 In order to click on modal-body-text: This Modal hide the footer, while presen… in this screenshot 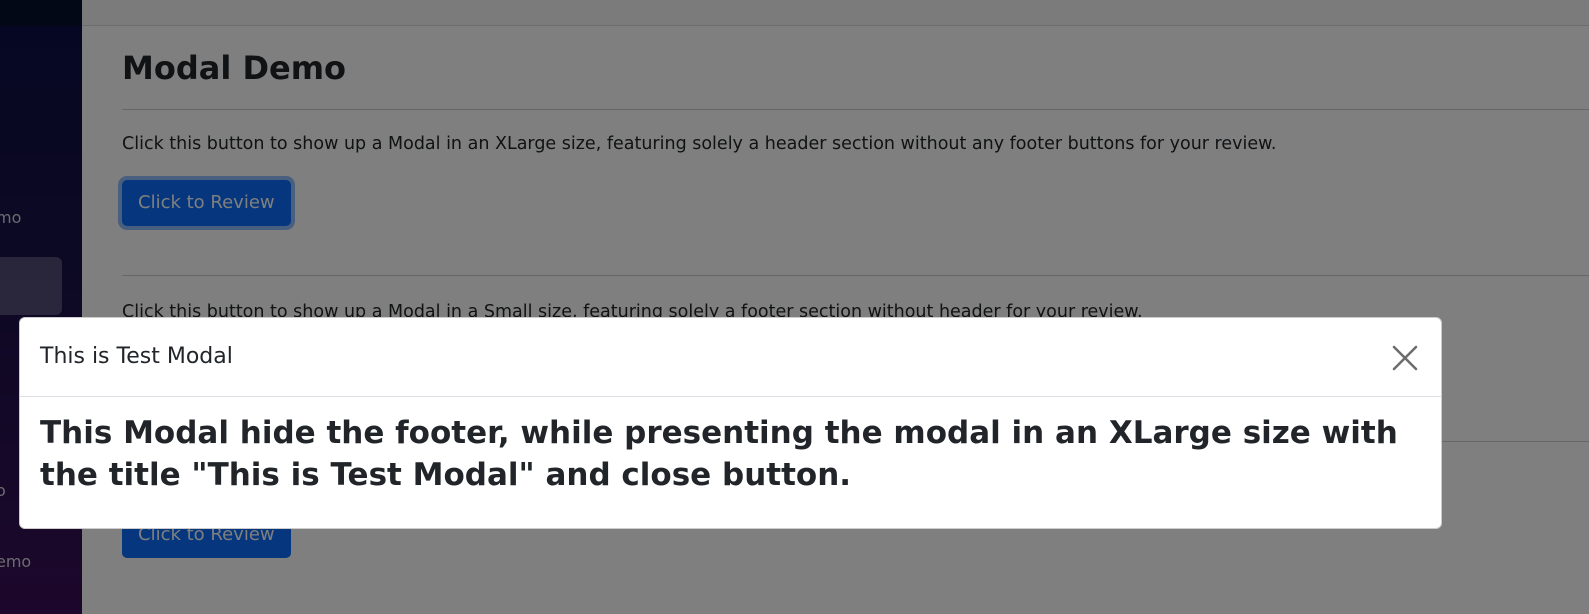, I will do `click(719, 454)`.